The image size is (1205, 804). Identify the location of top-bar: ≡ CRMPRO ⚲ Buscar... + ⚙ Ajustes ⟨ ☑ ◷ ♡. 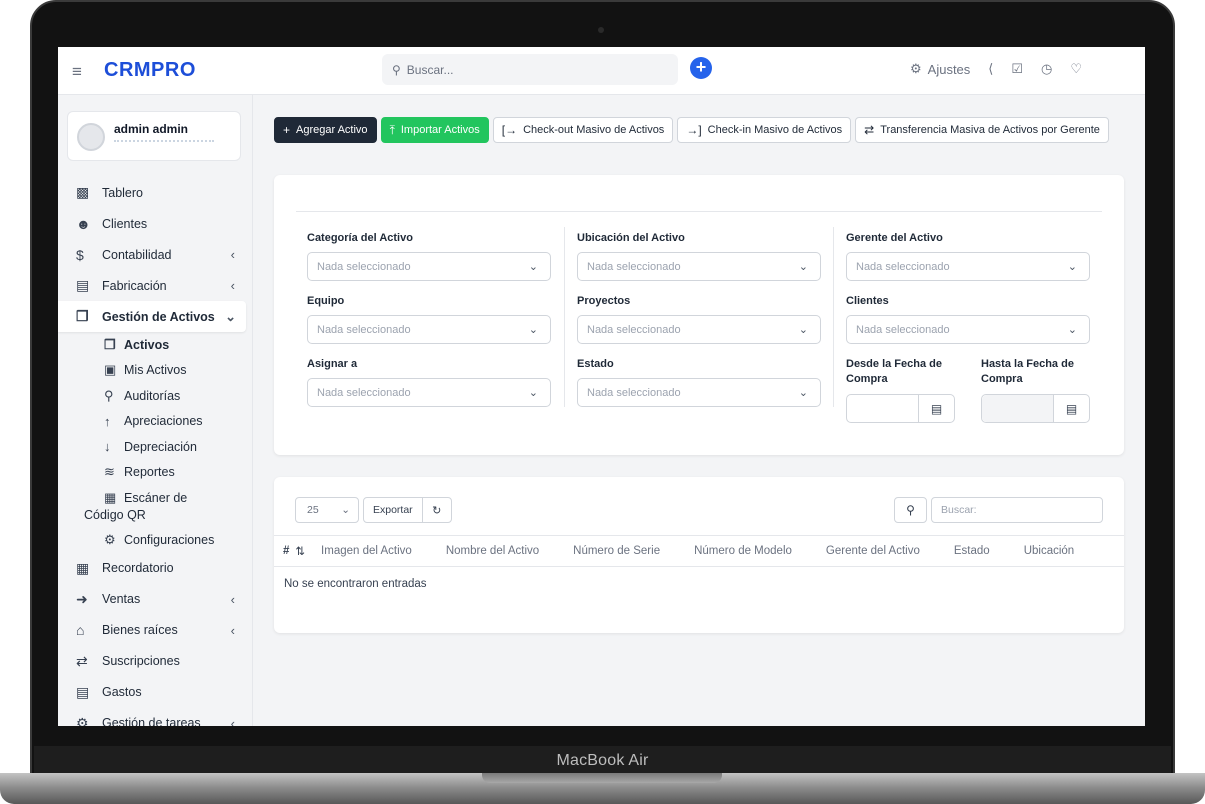
(601, 71).